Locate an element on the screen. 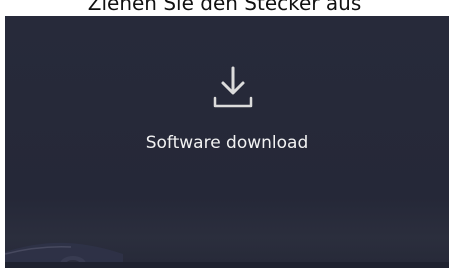  screen-caption: Ziehen Sie den Stecker aus is located at coordinates (224, 7).